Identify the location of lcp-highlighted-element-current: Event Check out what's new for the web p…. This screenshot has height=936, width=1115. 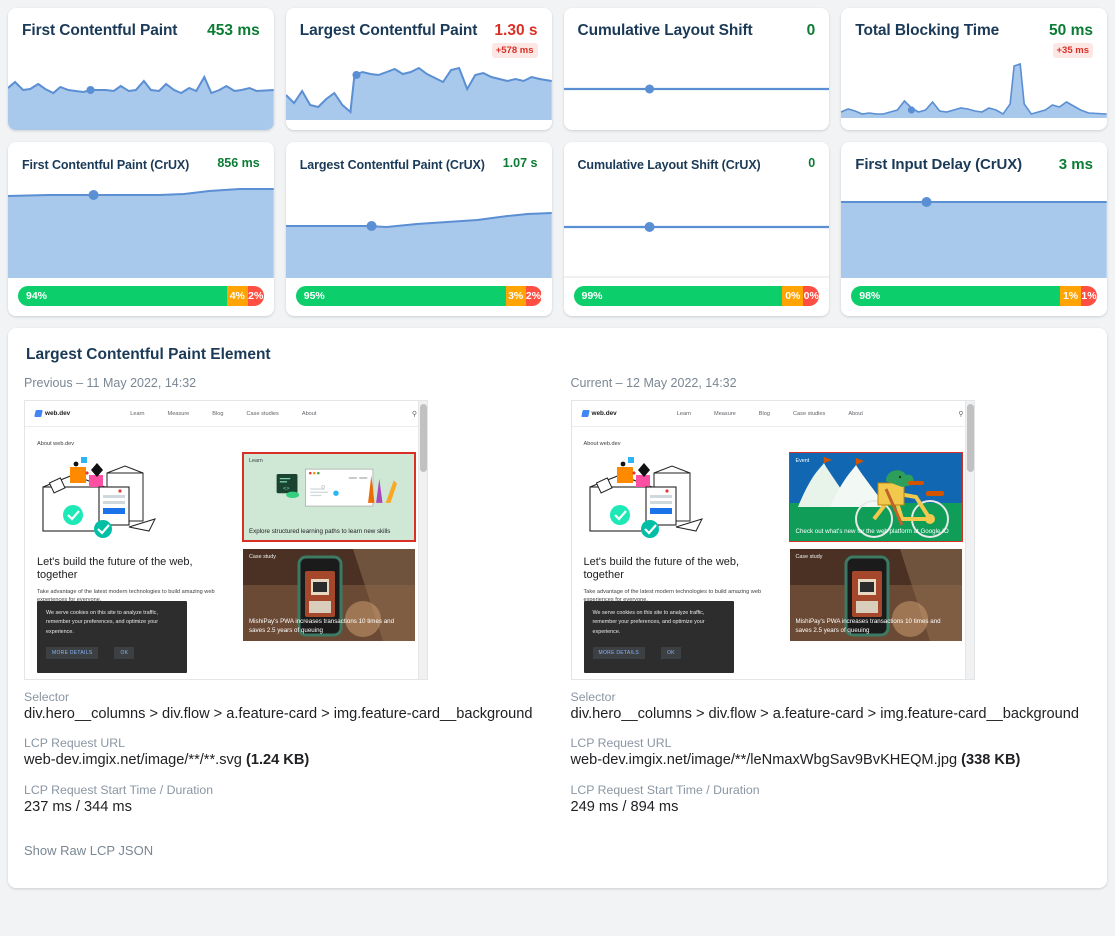
(875, 497).